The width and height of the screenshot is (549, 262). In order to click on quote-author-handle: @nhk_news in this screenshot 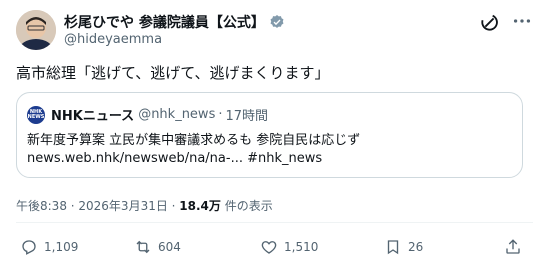, I will do `click(176, 114)`.